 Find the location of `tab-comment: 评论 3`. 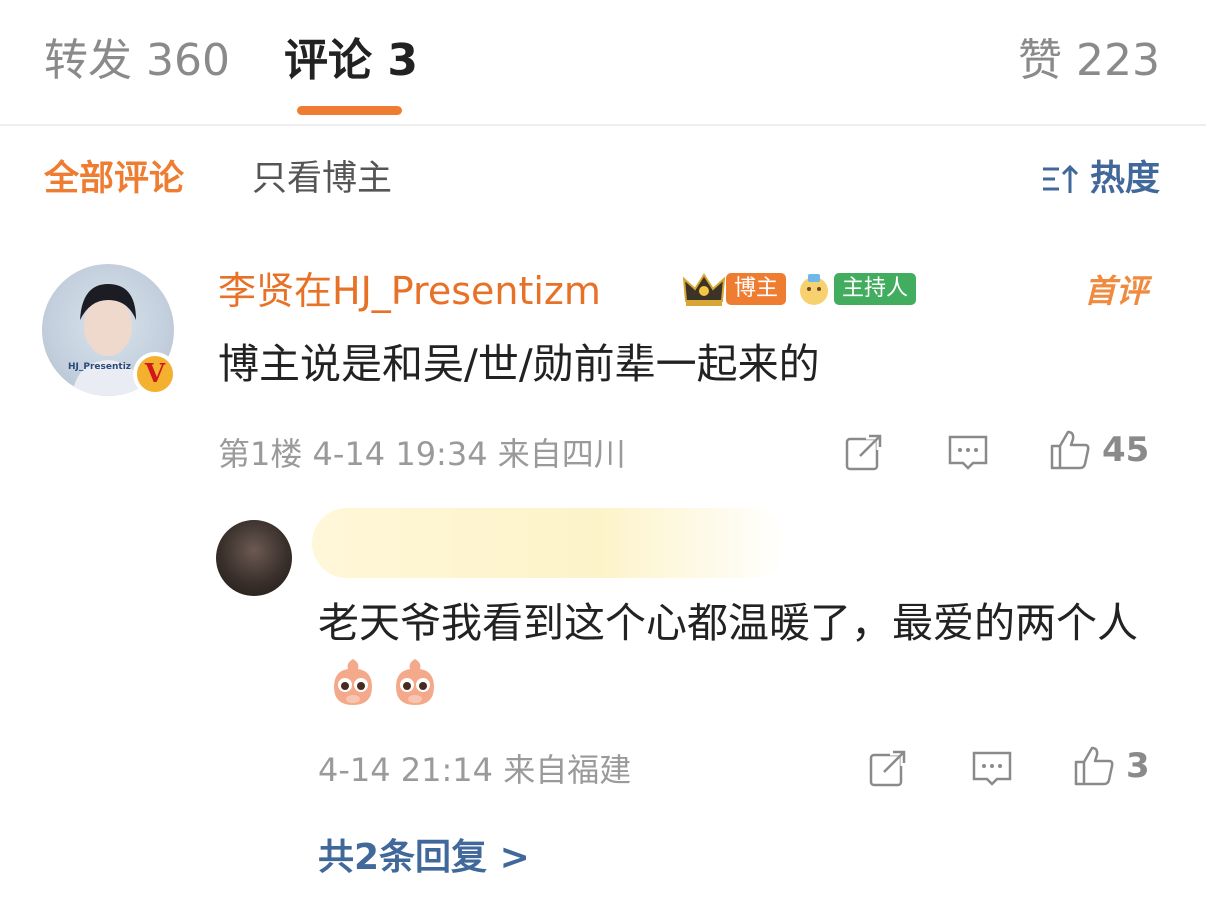

tab-comment: 评论 3 is located at coordinates (351, 61).